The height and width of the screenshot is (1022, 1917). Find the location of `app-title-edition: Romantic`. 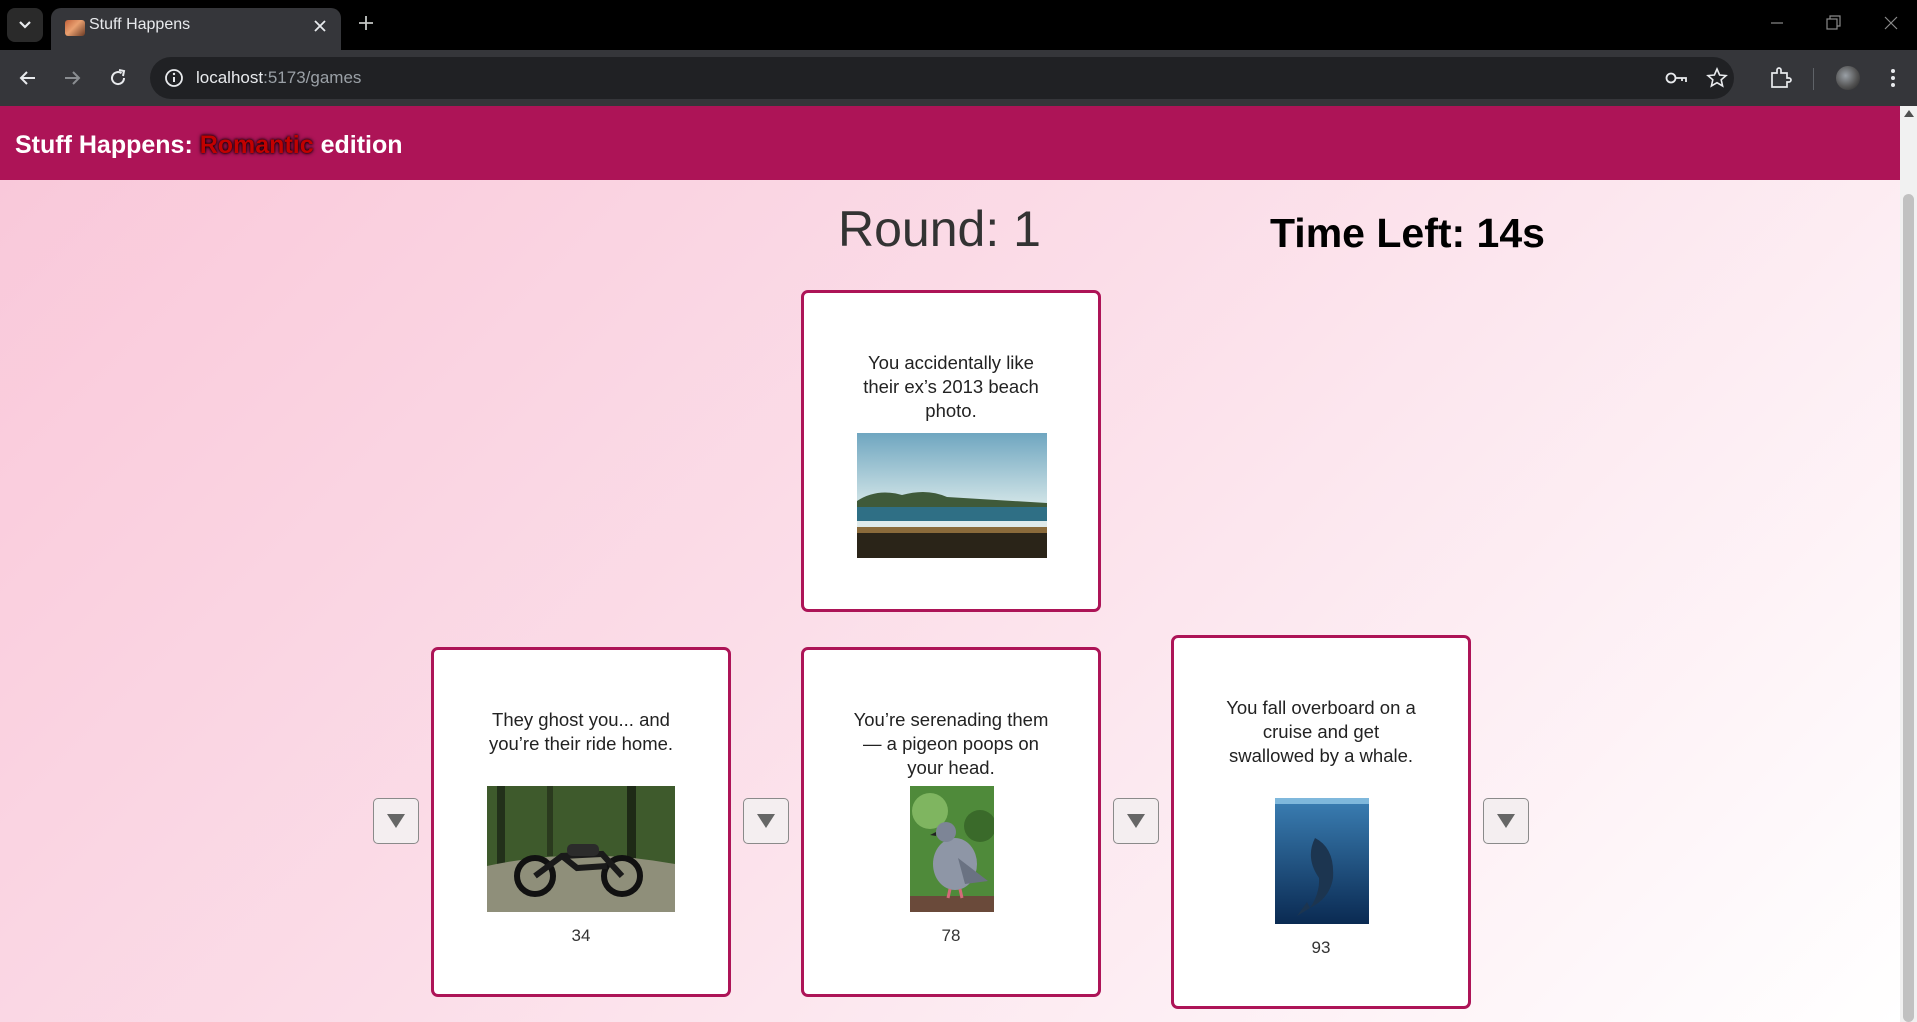

app-title-edition: Romantic is located at coordinates (256, 145).